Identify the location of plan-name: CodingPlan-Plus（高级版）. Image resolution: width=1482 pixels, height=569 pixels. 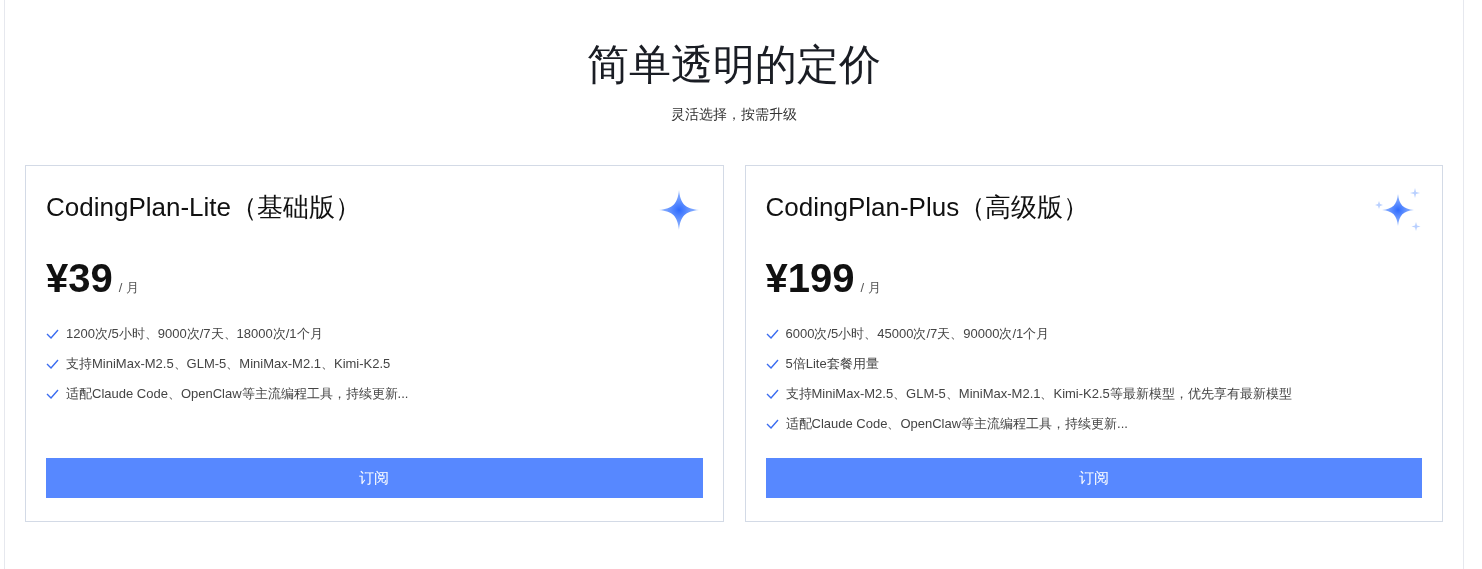
(927, 207).